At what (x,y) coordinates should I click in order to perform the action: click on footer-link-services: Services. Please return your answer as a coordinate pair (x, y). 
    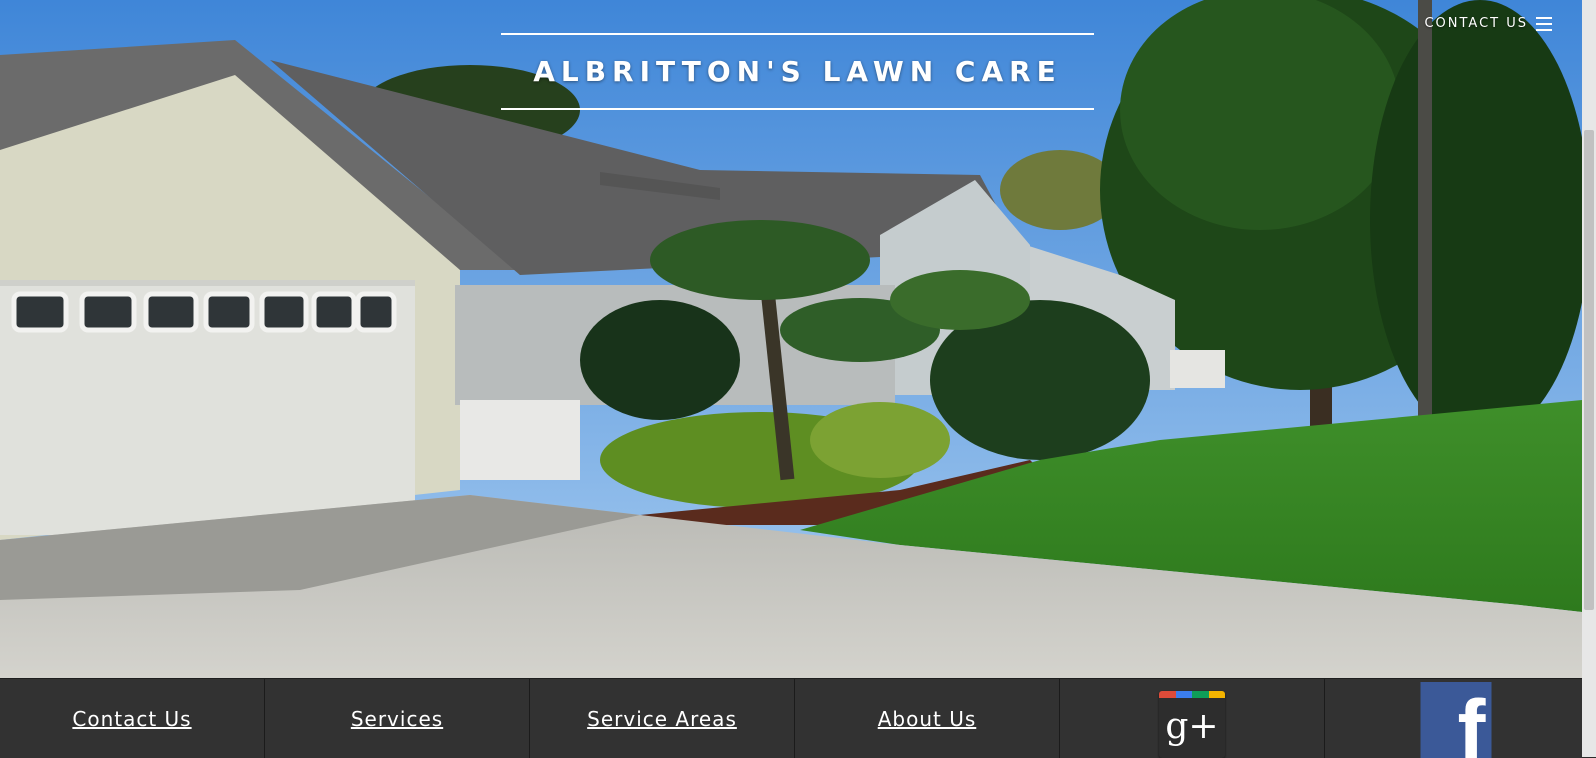
    Looking at the image, I should click on (397, 719).